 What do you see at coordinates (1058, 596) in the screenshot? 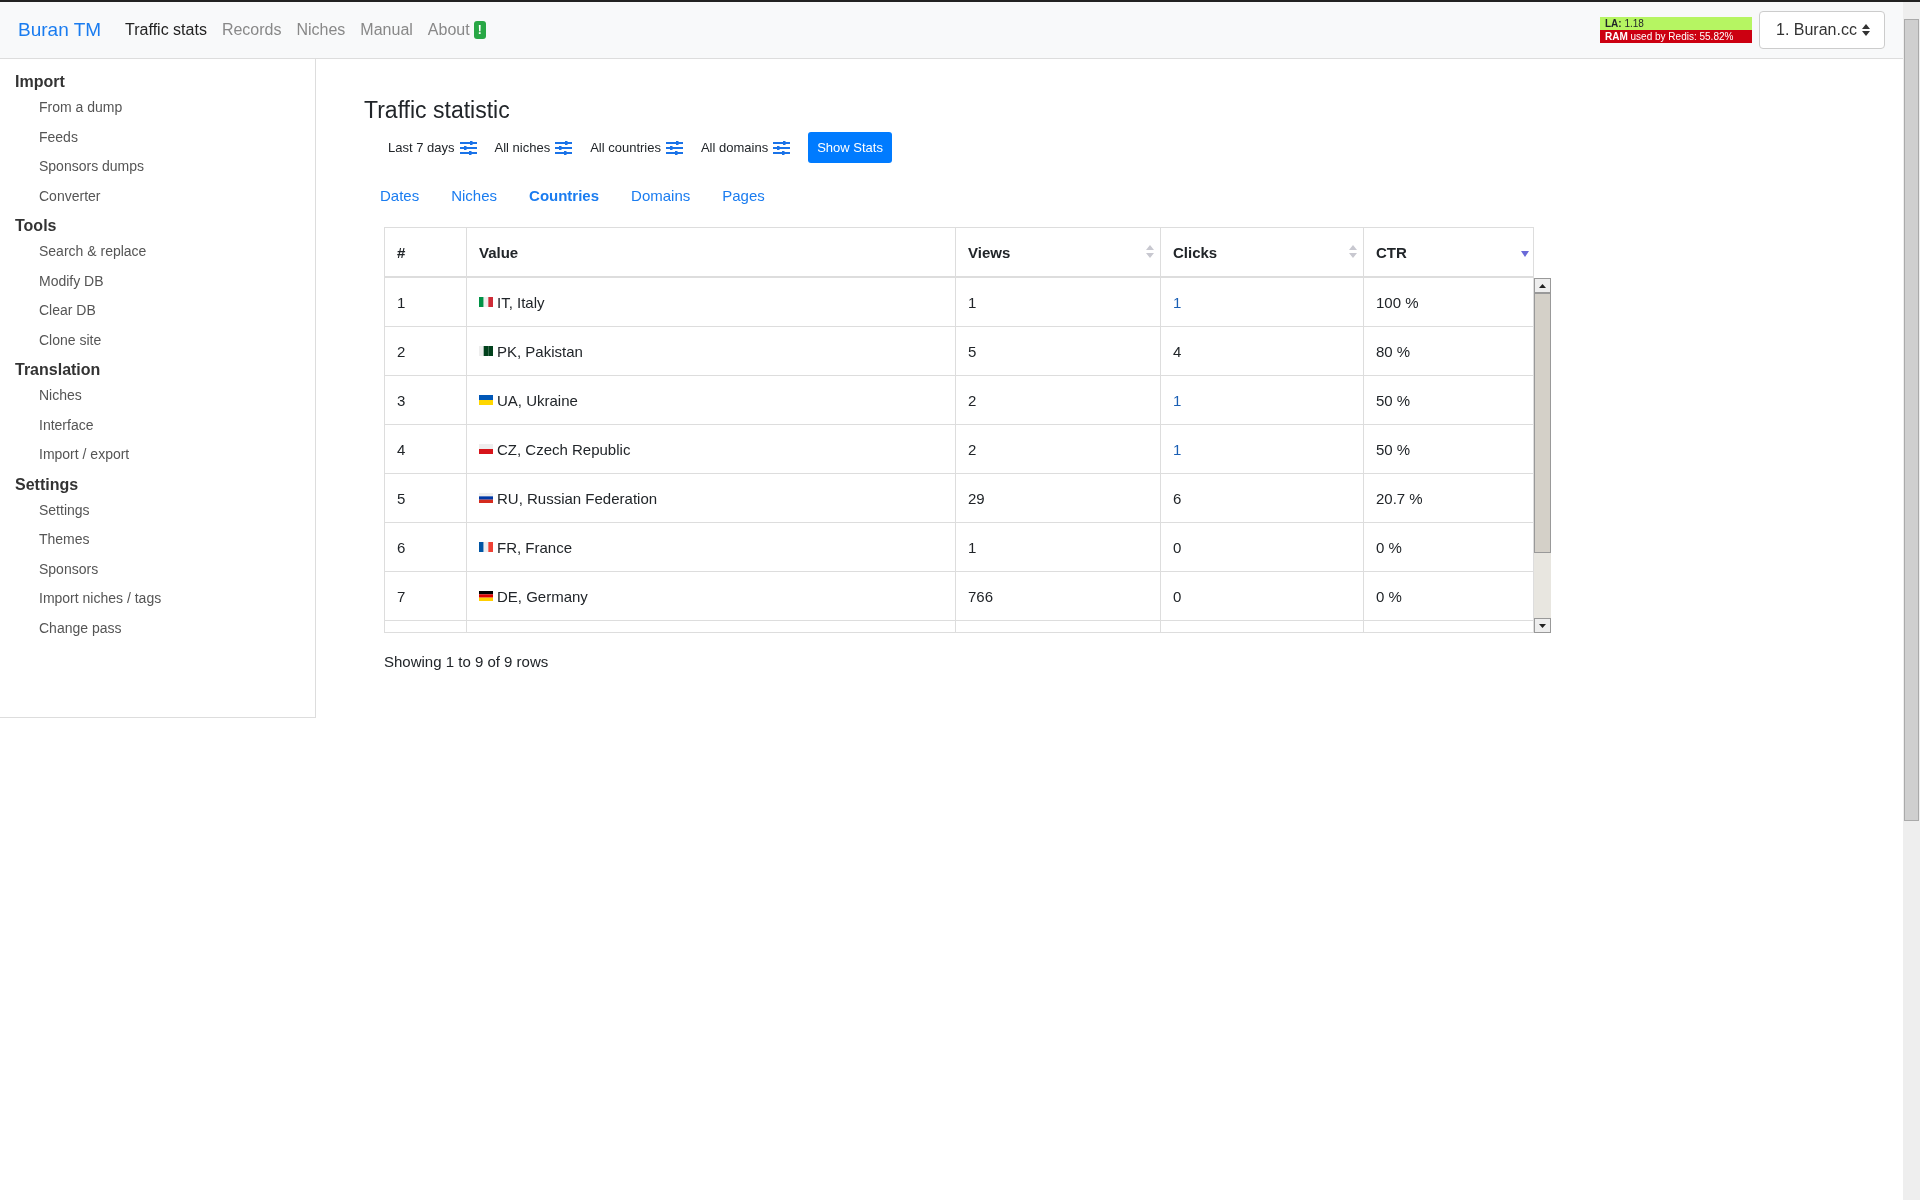
I see `table-cell: 766` at bounding box center [1058, 596].